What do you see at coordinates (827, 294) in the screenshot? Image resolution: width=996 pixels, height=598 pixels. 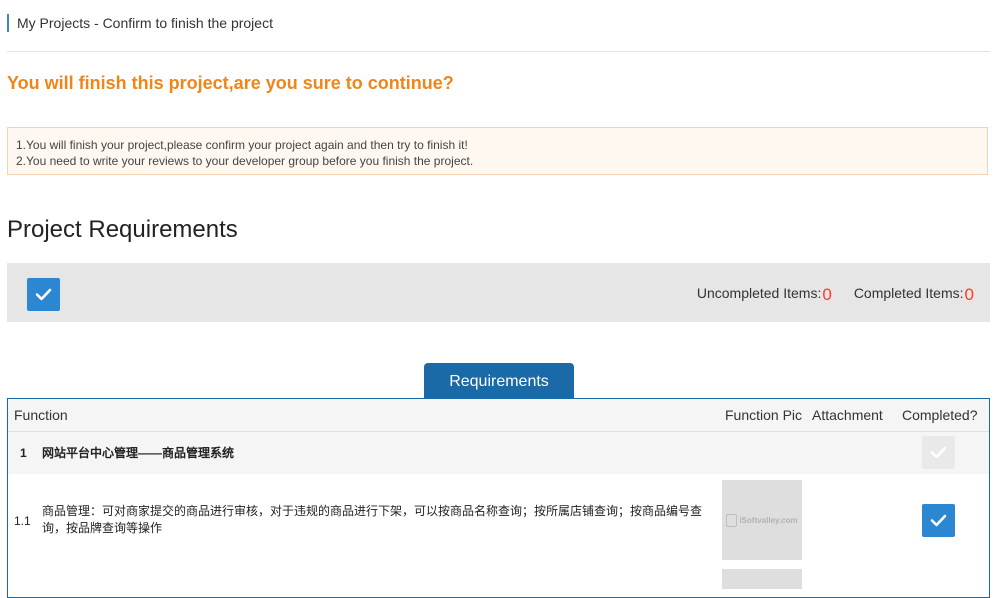 I see `uncompleted-count: 0` at bounding box center [827, 294].